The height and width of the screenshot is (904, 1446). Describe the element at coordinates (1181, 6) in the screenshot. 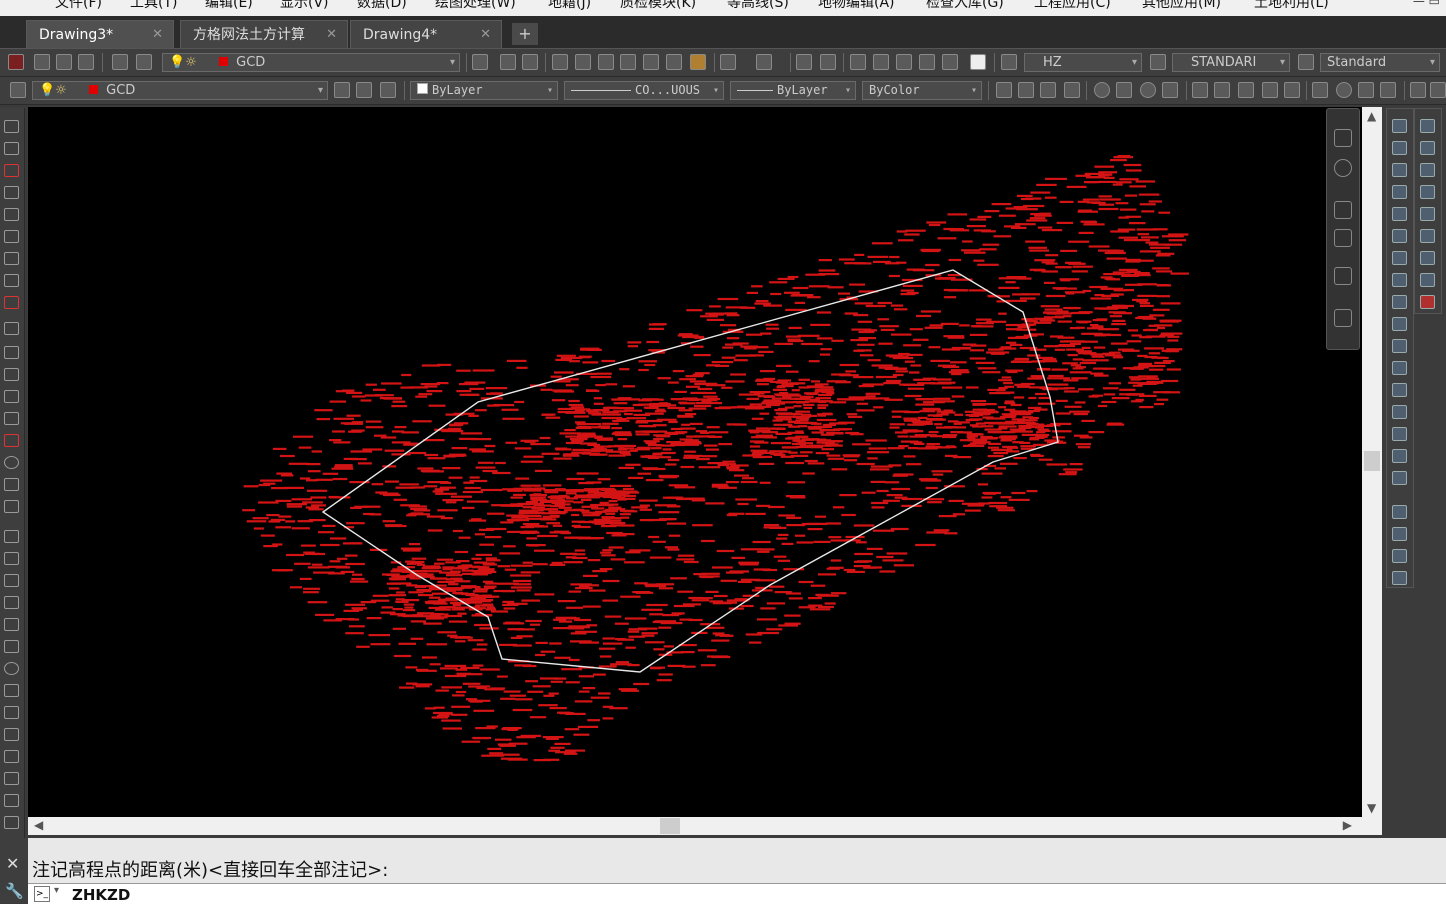

I see `menu-other: 其他应用(M)` at that location.